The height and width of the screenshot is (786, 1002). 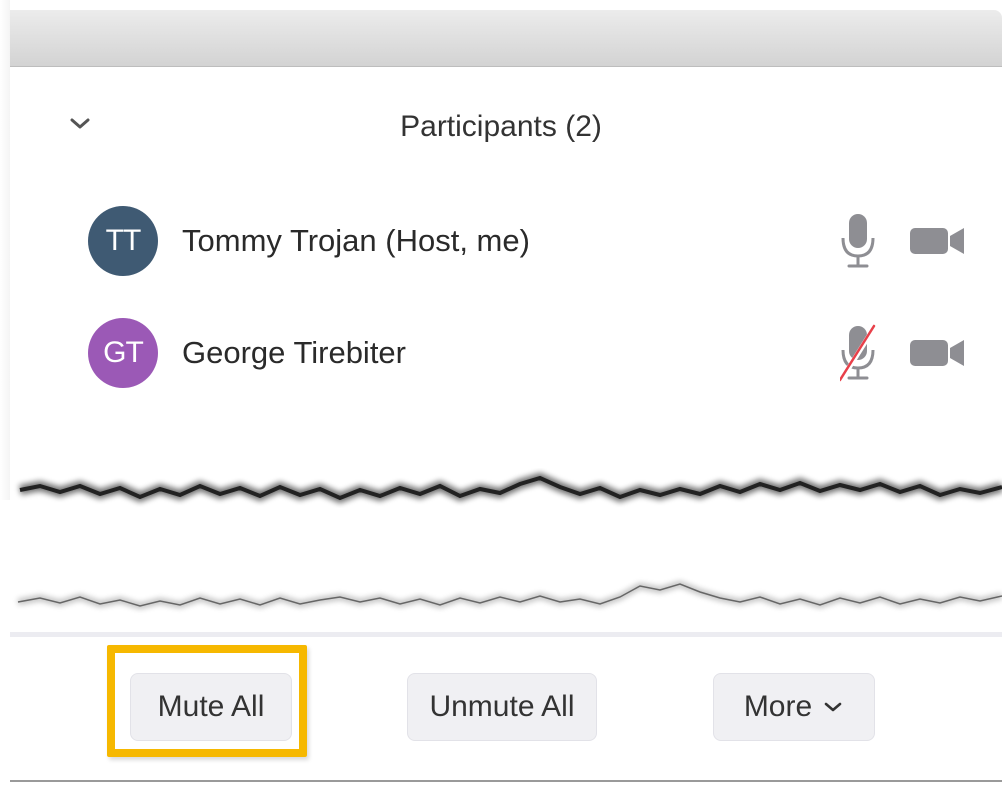 What do you see at coordinates (778, 706) in the screenshot?
I see `more-label: More` at bounding box center [778, 706].